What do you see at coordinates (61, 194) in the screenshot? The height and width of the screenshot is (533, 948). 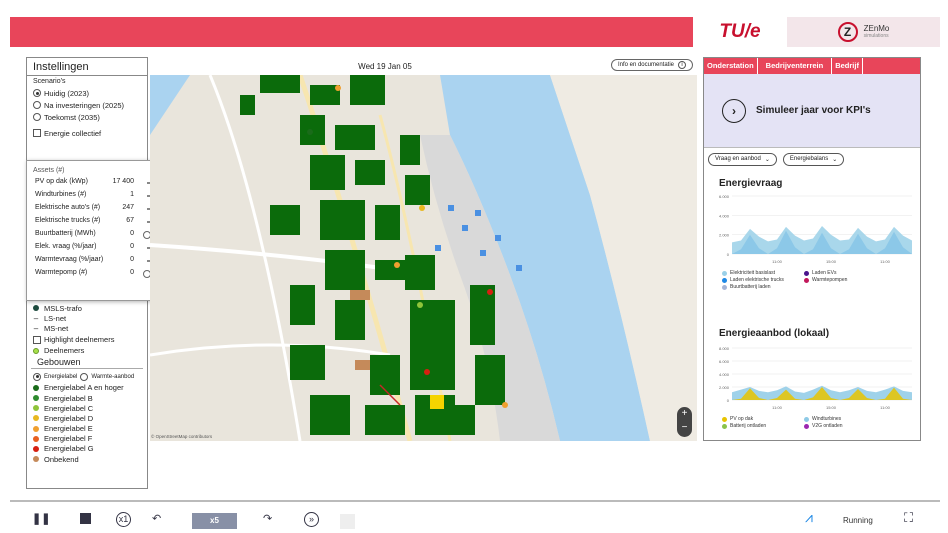 I see `asset-label: Windturbines (#)` at bounding box center [61, 194].